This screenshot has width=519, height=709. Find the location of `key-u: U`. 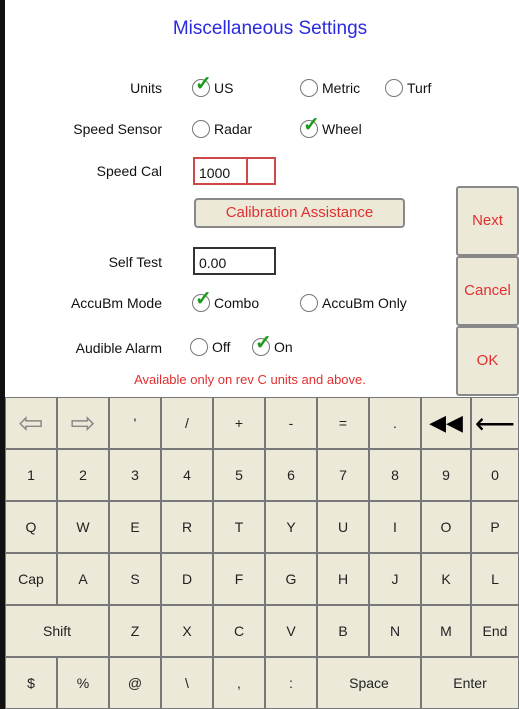

key-u: U is located at coordinates (343, 527).